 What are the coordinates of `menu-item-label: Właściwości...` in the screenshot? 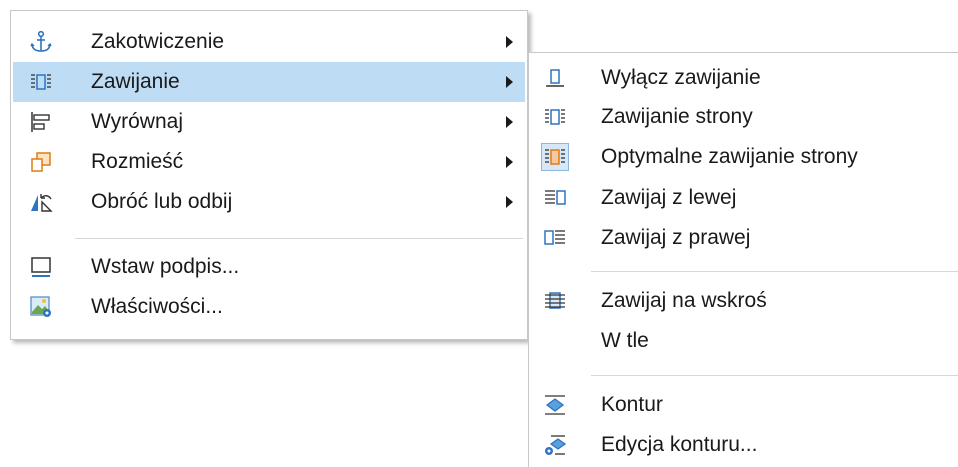 It's located at (157, 306).